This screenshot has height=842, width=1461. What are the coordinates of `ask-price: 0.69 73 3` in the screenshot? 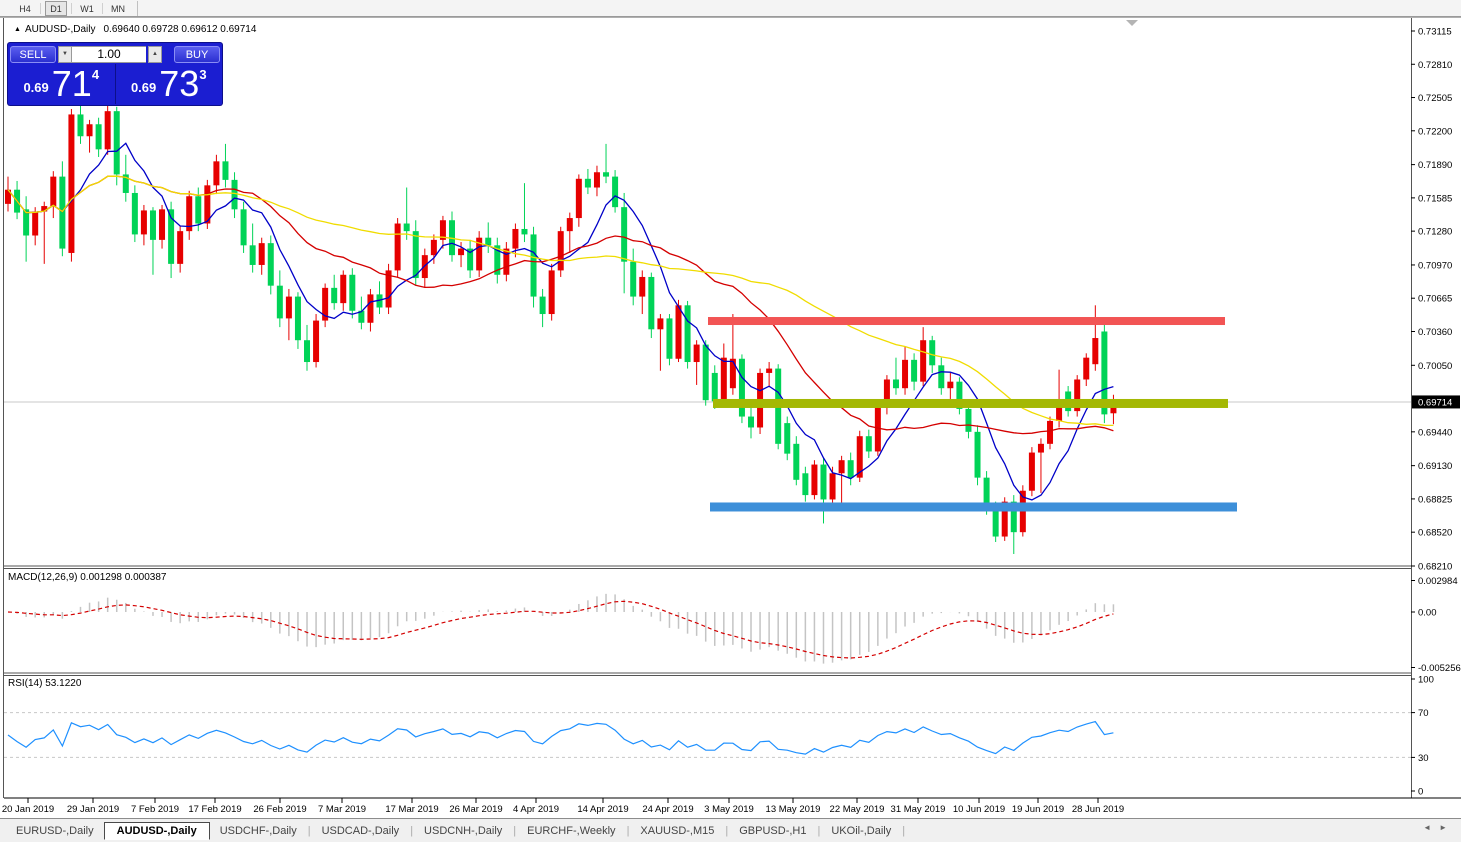 It's located at (169, 84).